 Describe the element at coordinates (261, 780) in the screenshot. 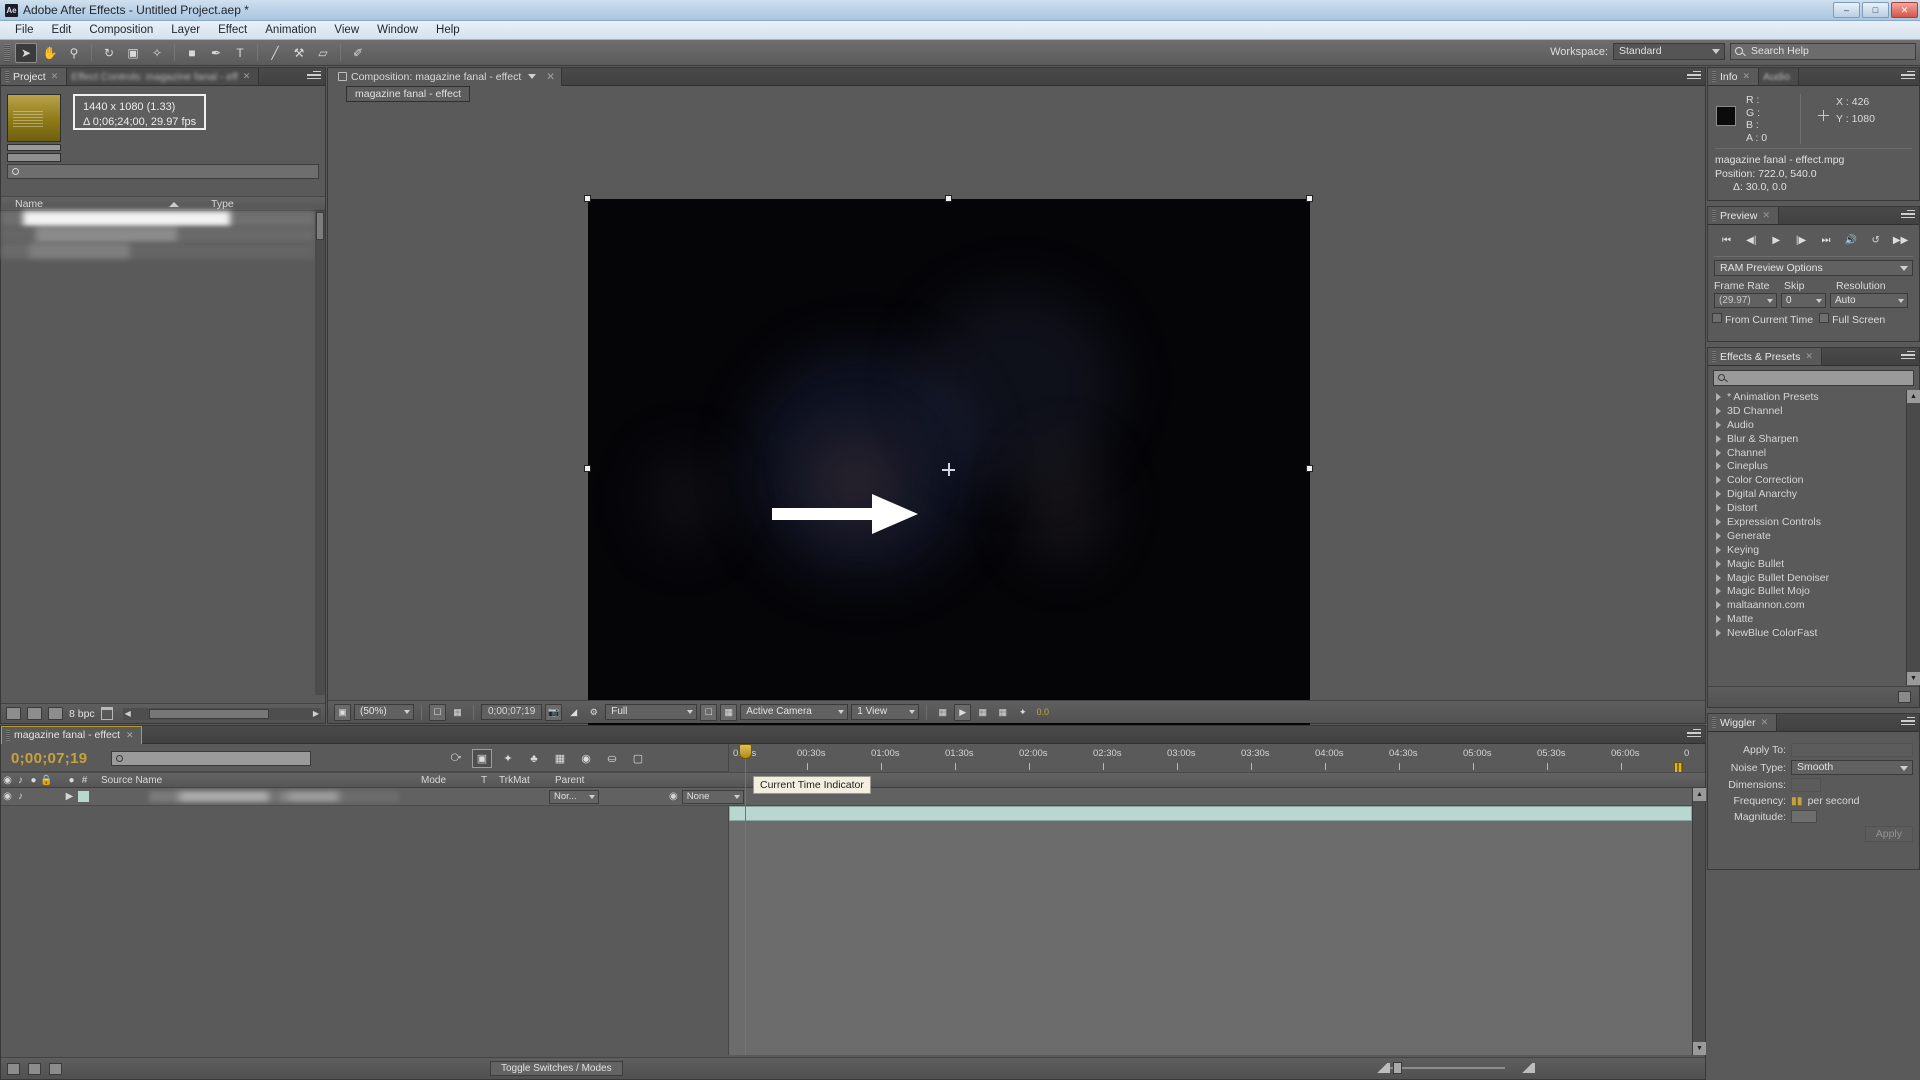

I see `column-header-source-name: Source Name` at that location.